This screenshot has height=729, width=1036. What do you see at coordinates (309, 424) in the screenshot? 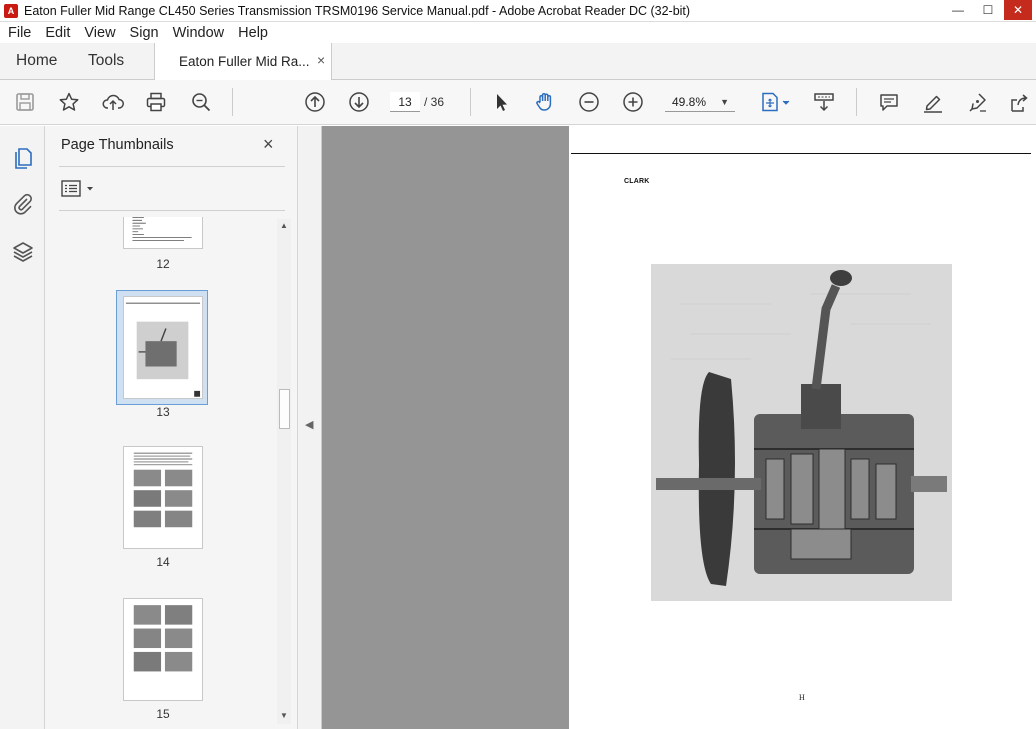
I see `collapse-panel-arrow-icon: ◀` at bounding box center [309, 424].